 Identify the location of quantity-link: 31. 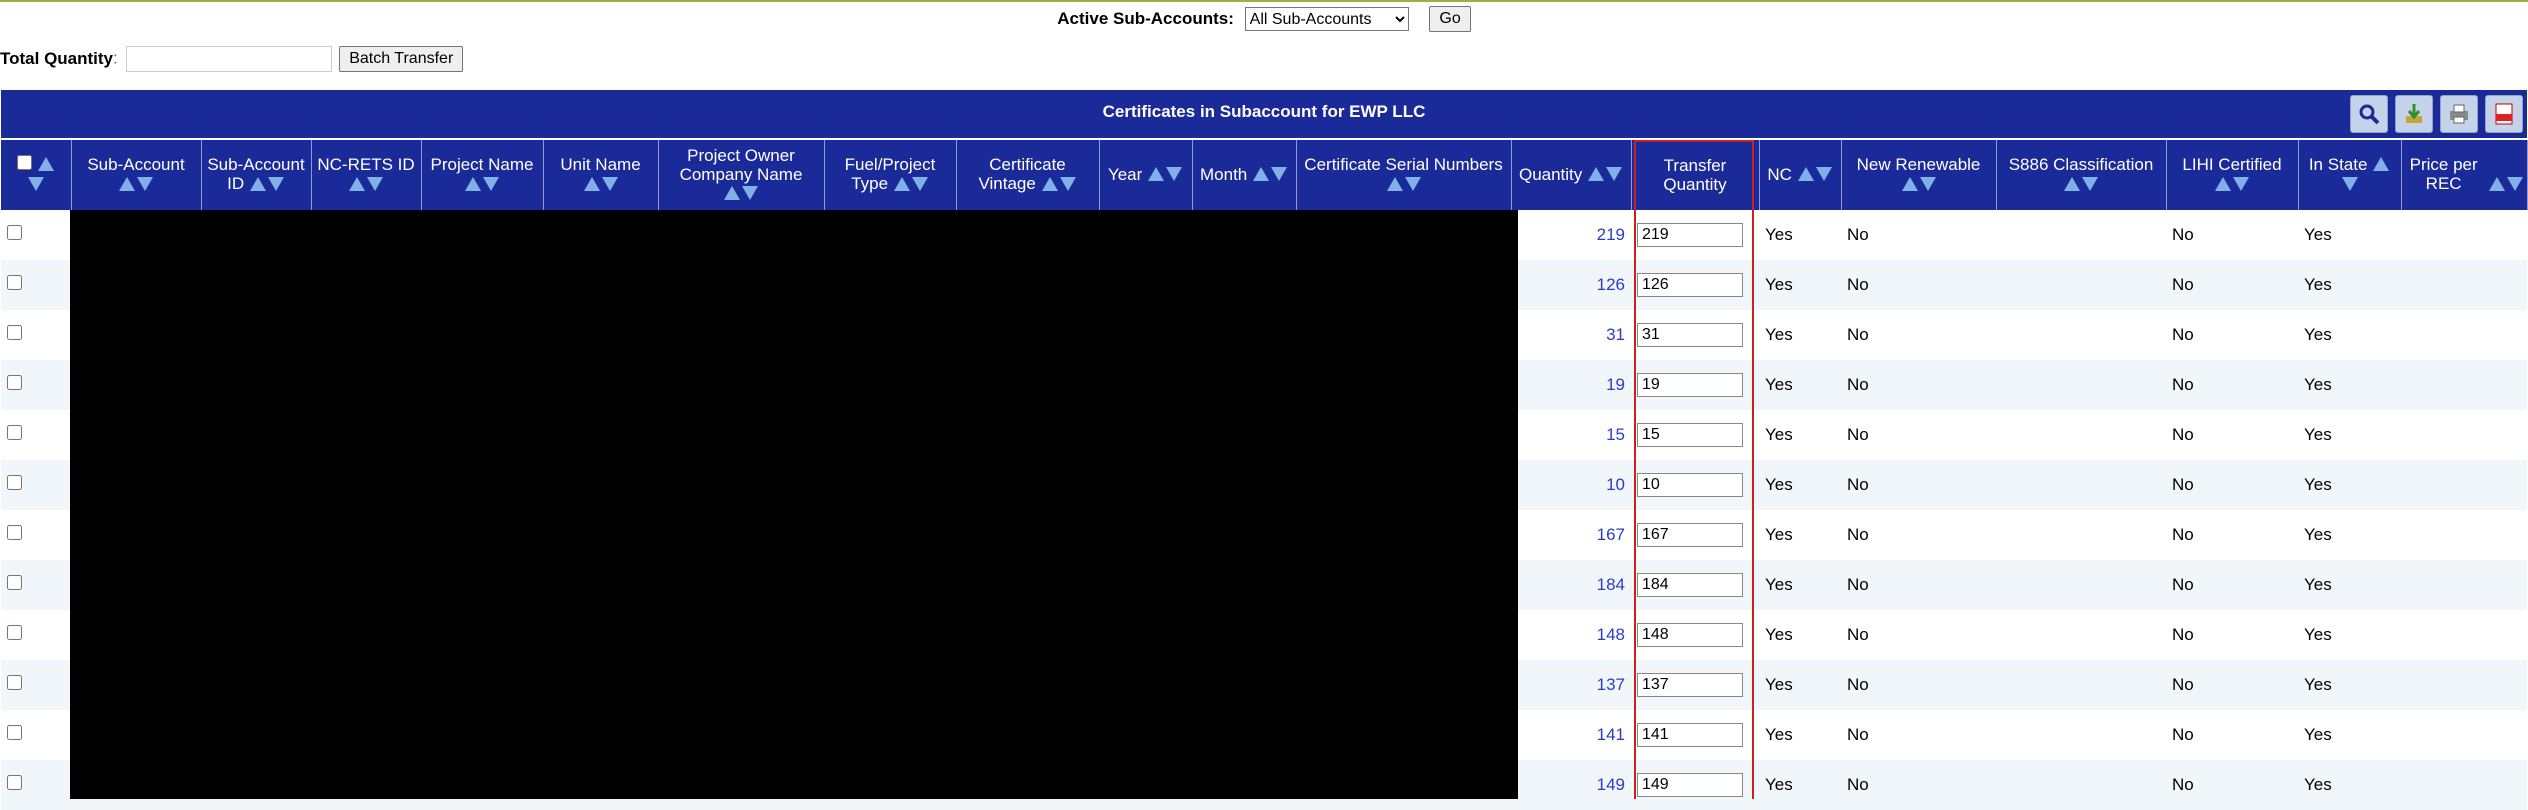
(1615, 334).